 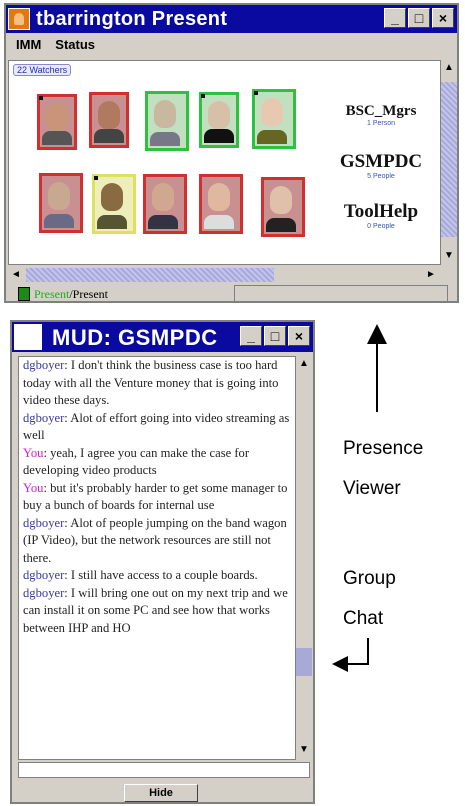 I want to click on vertical-scrollbar: ▲ ▼, so click(x=449, y=162).